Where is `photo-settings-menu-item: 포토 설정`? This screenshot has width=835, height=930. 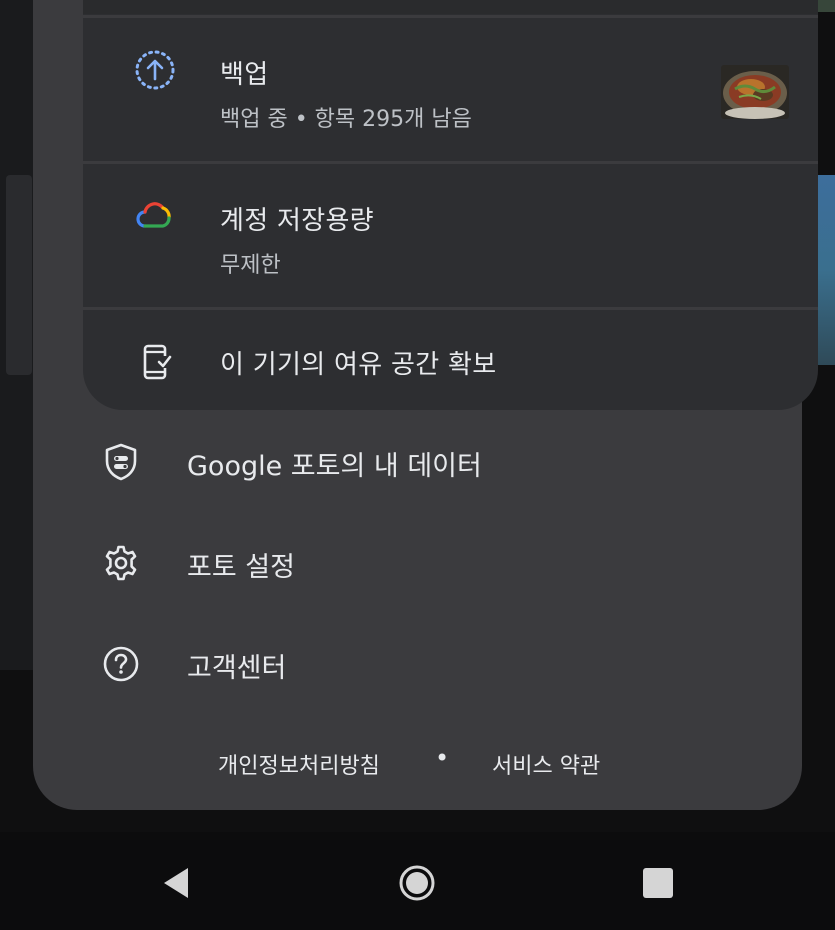 photo-settings-menu-item: 포토 설정 is located at coordinates (417, 562).